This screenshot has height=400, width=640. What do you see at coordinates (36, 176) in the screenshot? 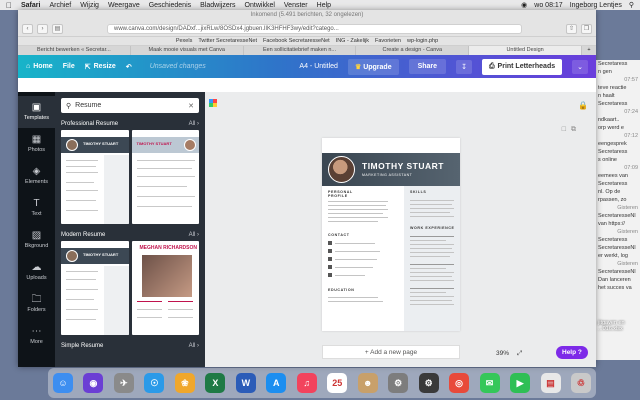
I see `nav-elements: ◈ Elements` at bounding box center [36, 176].